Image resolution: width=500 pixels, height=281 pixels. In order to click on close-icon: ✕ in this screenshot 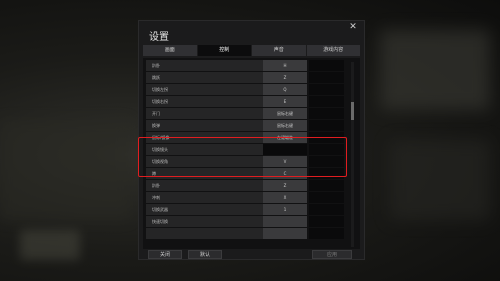, I will do `click(353, 27)`.